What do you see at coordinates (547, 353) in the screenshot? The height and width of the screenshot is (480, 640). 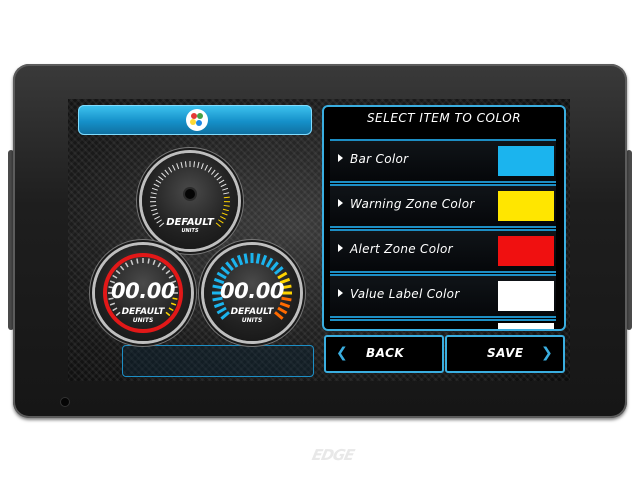 I see `chevron-right-icon: ❯` at bounding box center [547, 353].